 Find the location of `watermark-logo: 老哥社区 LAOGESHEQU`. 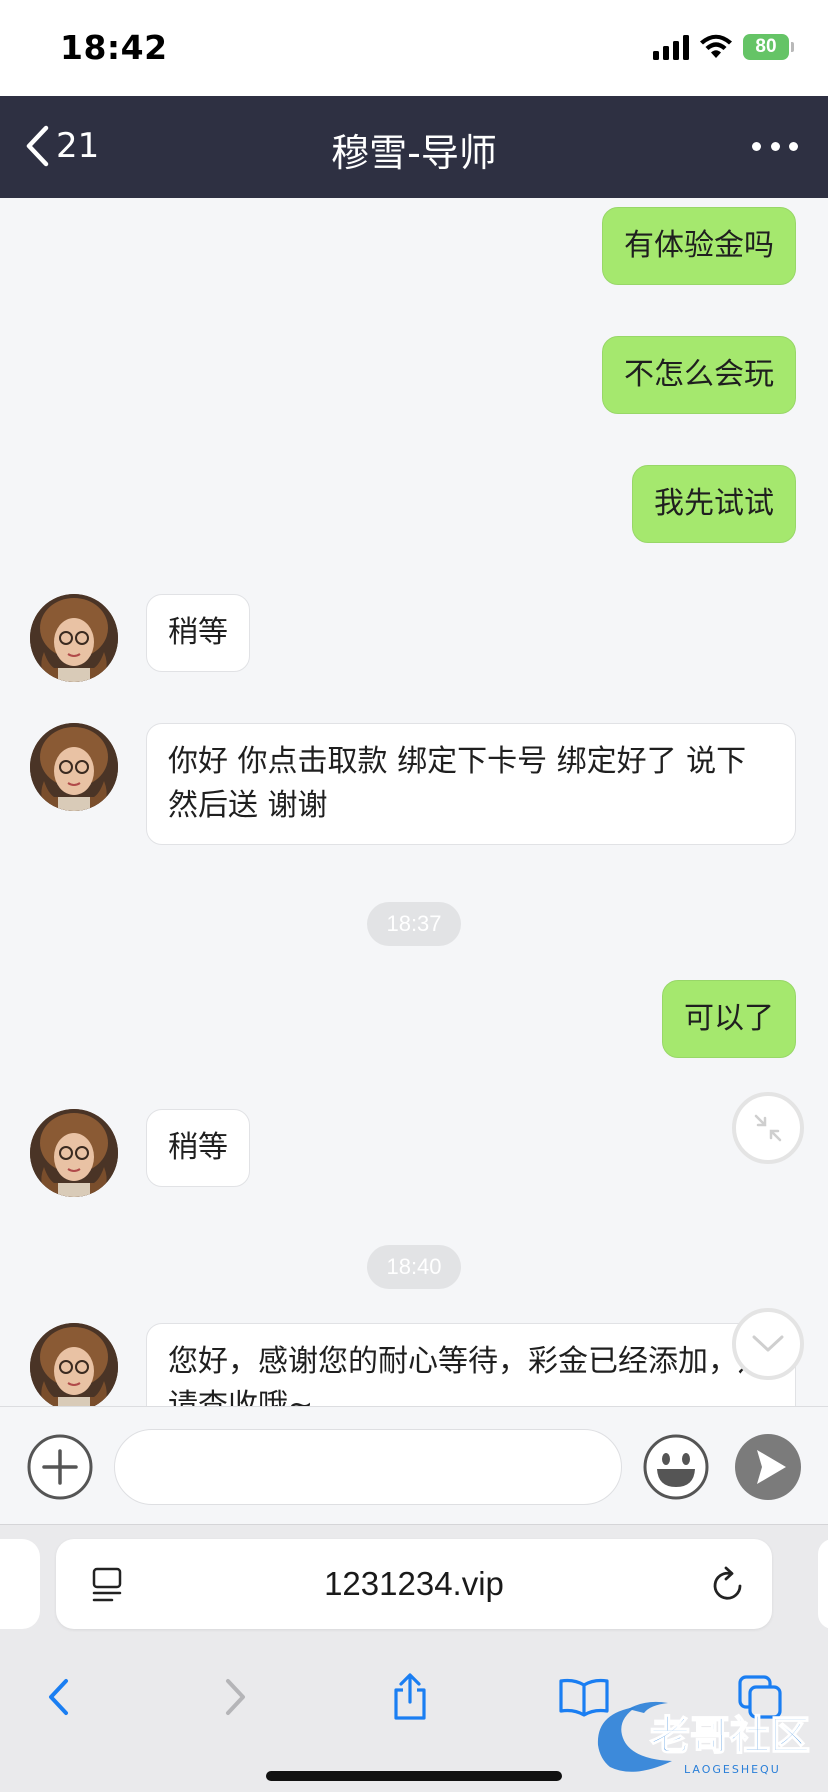

watermark-logo: 老哥社区 LAOGESHEQU is located at coordinates (704, 1738).